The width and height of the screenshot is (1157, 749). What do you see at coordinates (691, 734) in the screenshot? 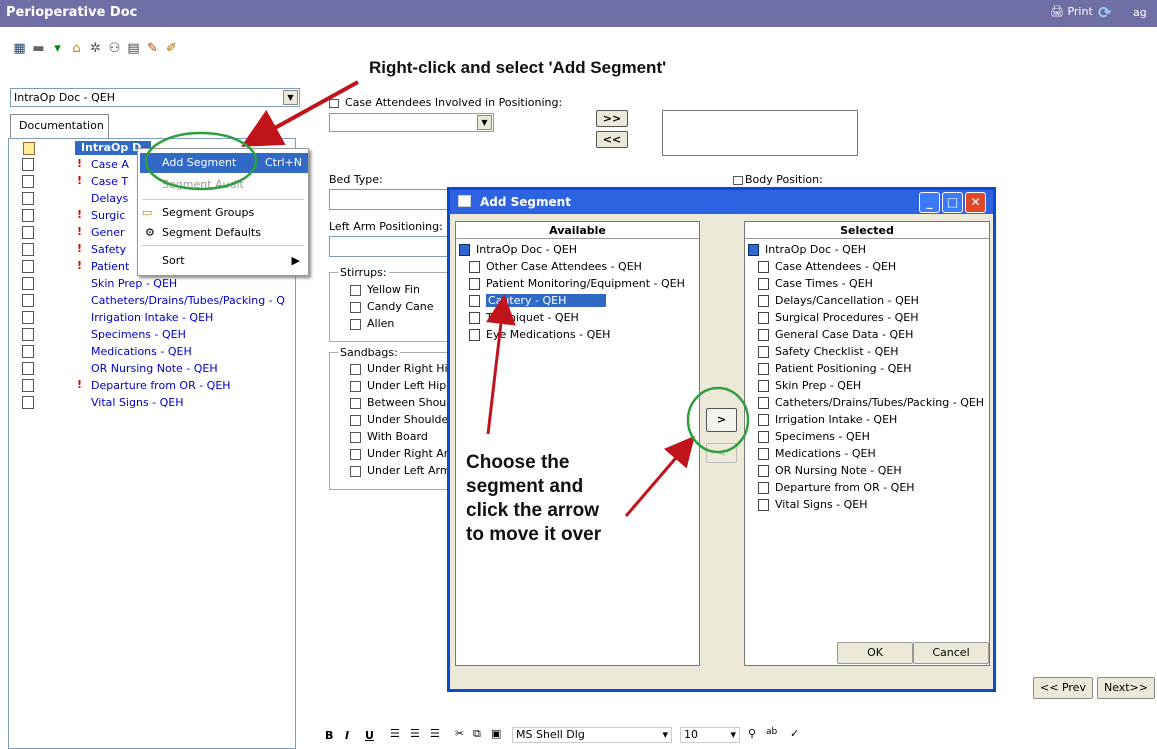
I see `size-select-value: 10` at bounding box center [691, 734].